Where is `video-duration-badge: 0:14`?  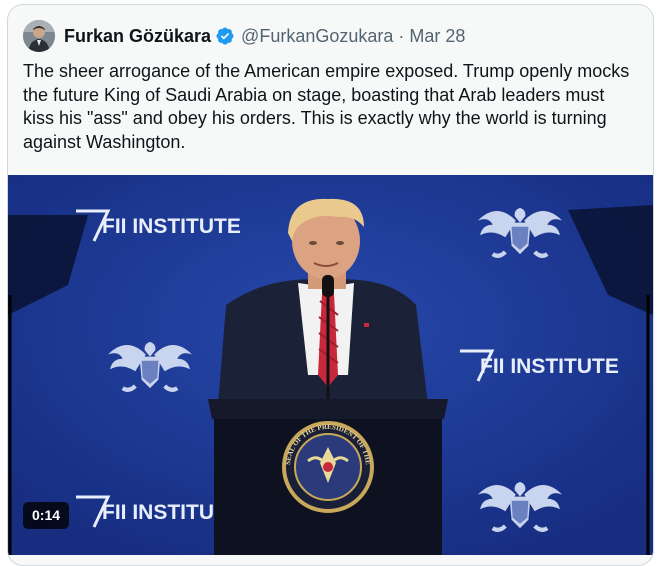
video-duration-badge: 0:14 is located at coordinates (46, 515).